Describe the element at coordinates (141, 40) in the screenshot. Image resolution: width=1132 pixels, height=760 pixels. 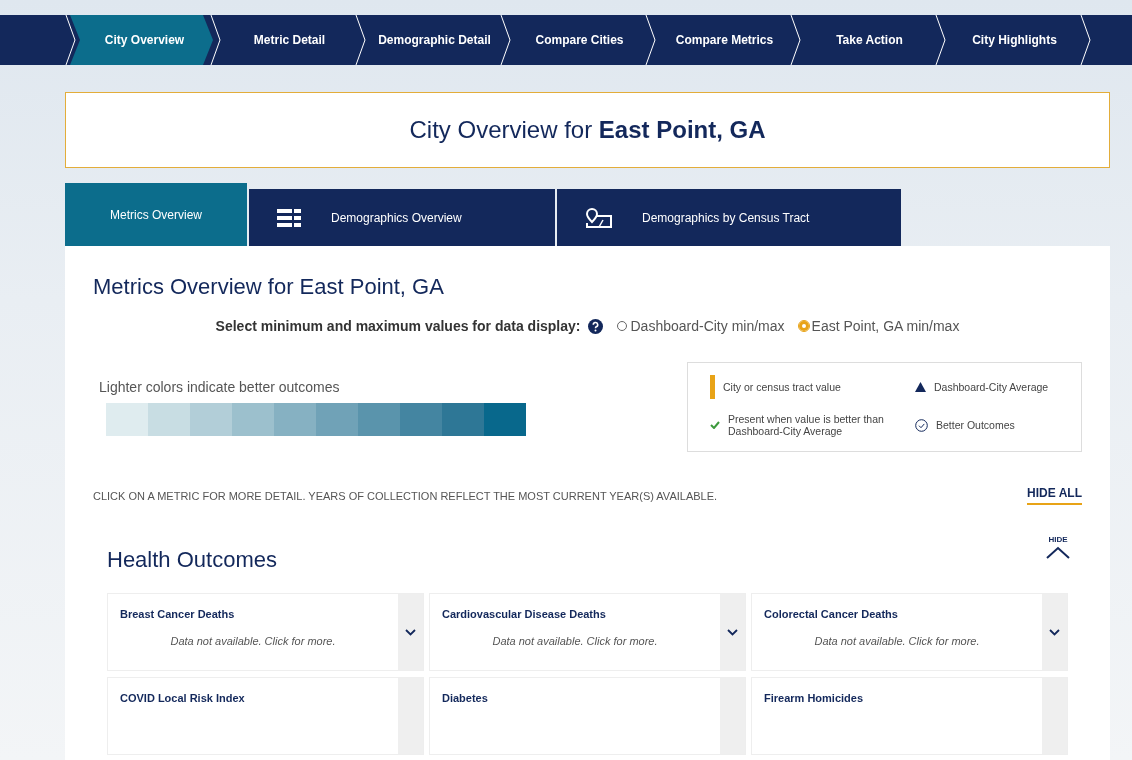
I see `step-tab: City Overview` at that location.